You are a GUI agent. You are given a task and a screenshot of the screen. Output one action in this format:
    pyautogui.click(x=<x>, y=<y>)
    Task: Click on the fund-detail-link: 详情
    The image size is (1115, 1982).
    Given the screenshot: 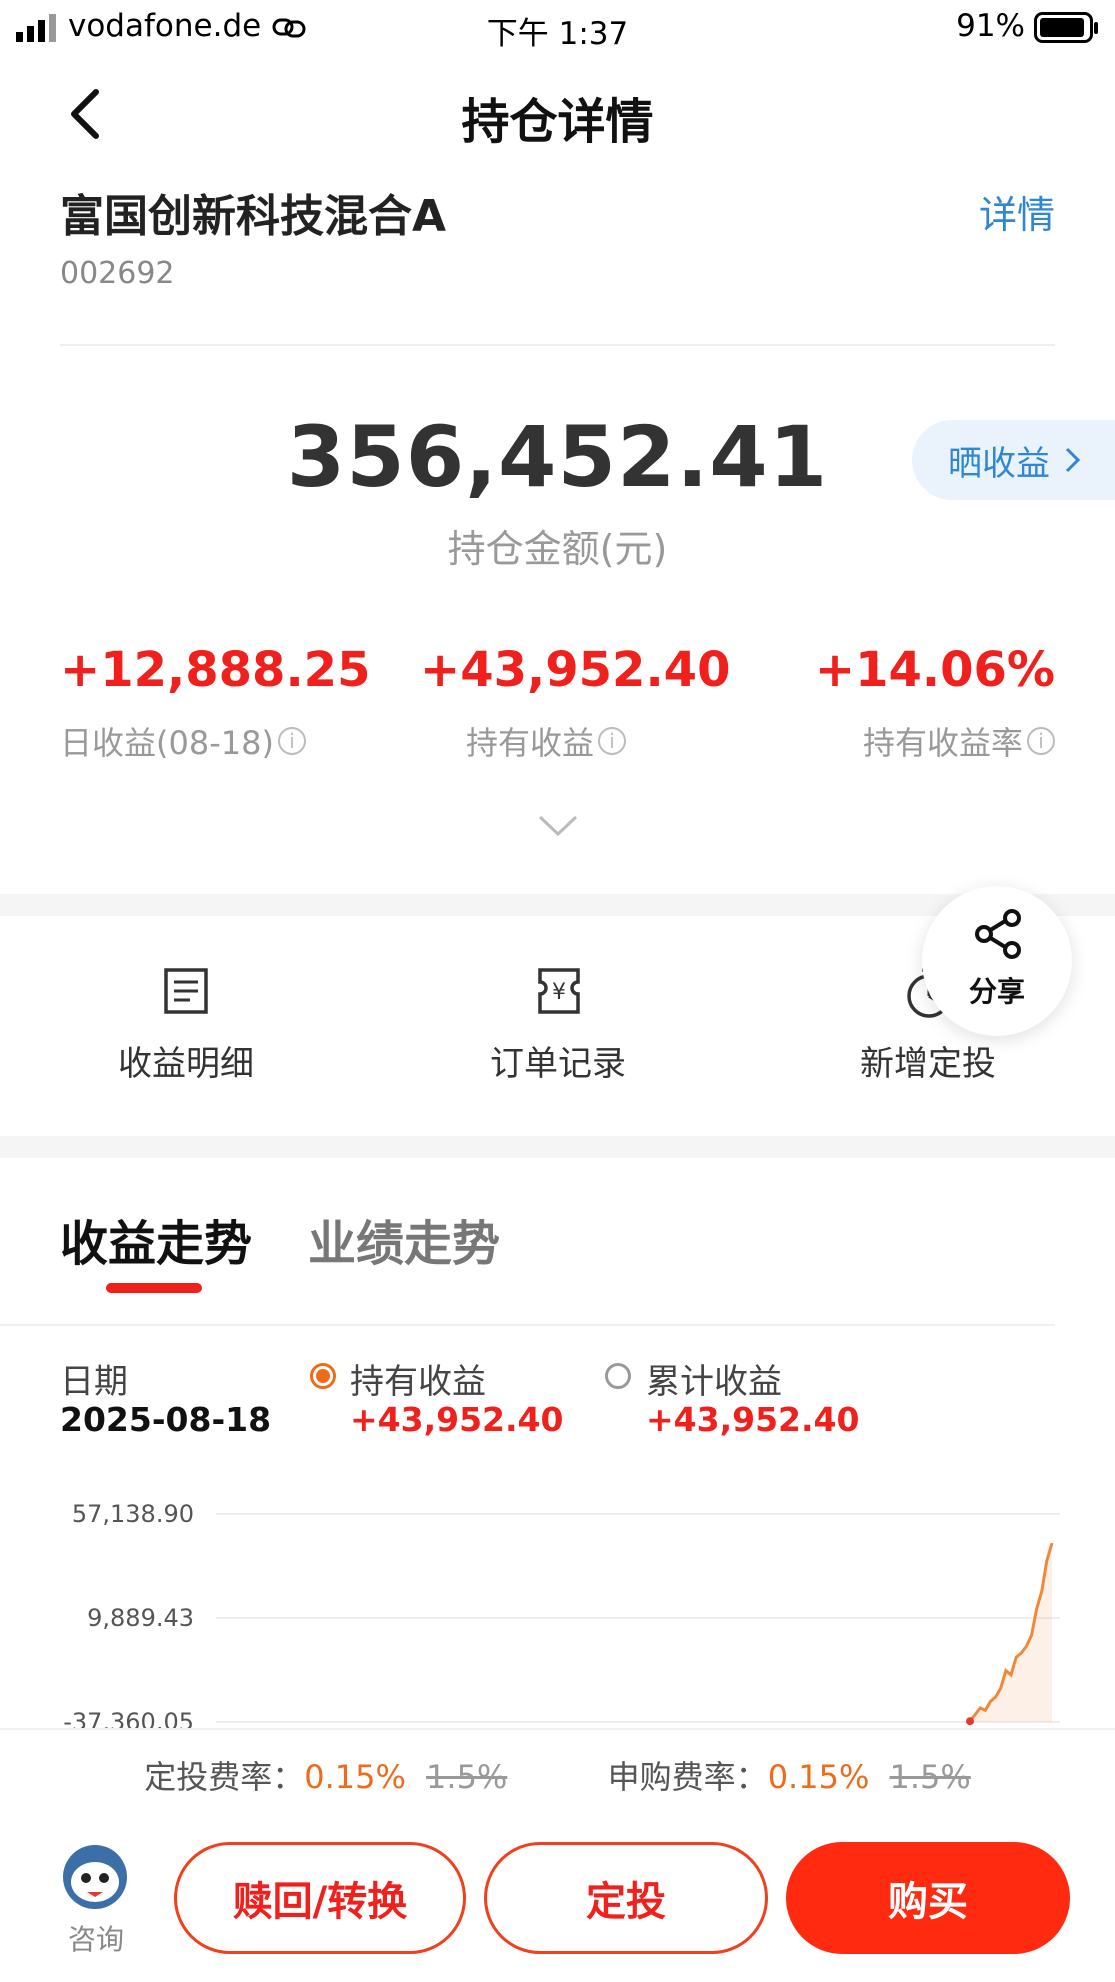 What is the action you would take?
    pyautogui.click(x=1017, y=211)
    